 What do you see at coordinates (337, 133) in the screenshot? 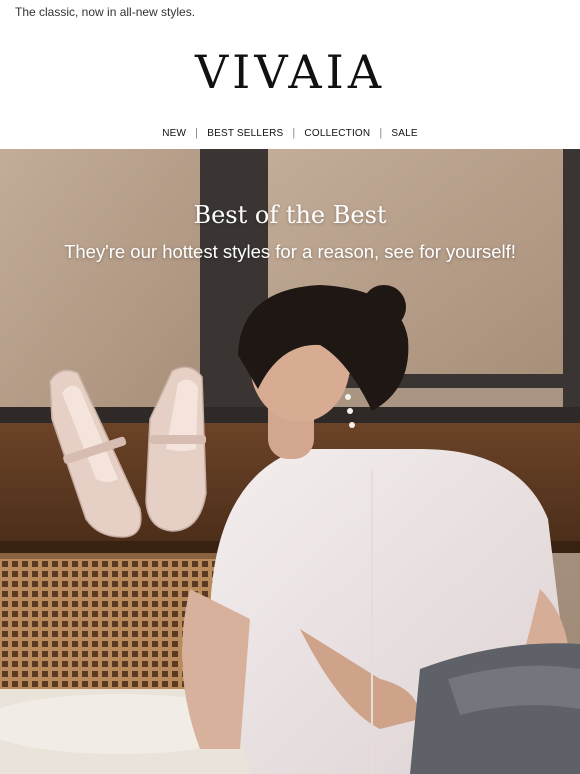
I see `nav-item-collection: COLLECTION` at bounding box center [337, 133].